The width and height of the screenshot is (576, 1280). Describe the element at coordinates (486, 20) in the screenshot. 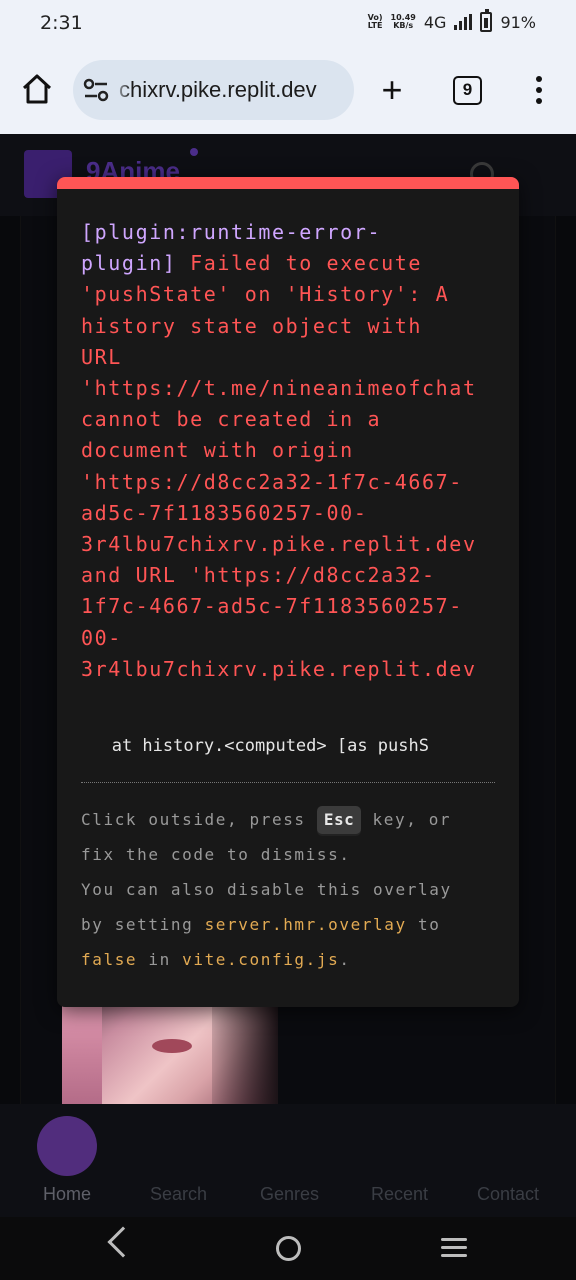

I see `battery-icon` at that location.